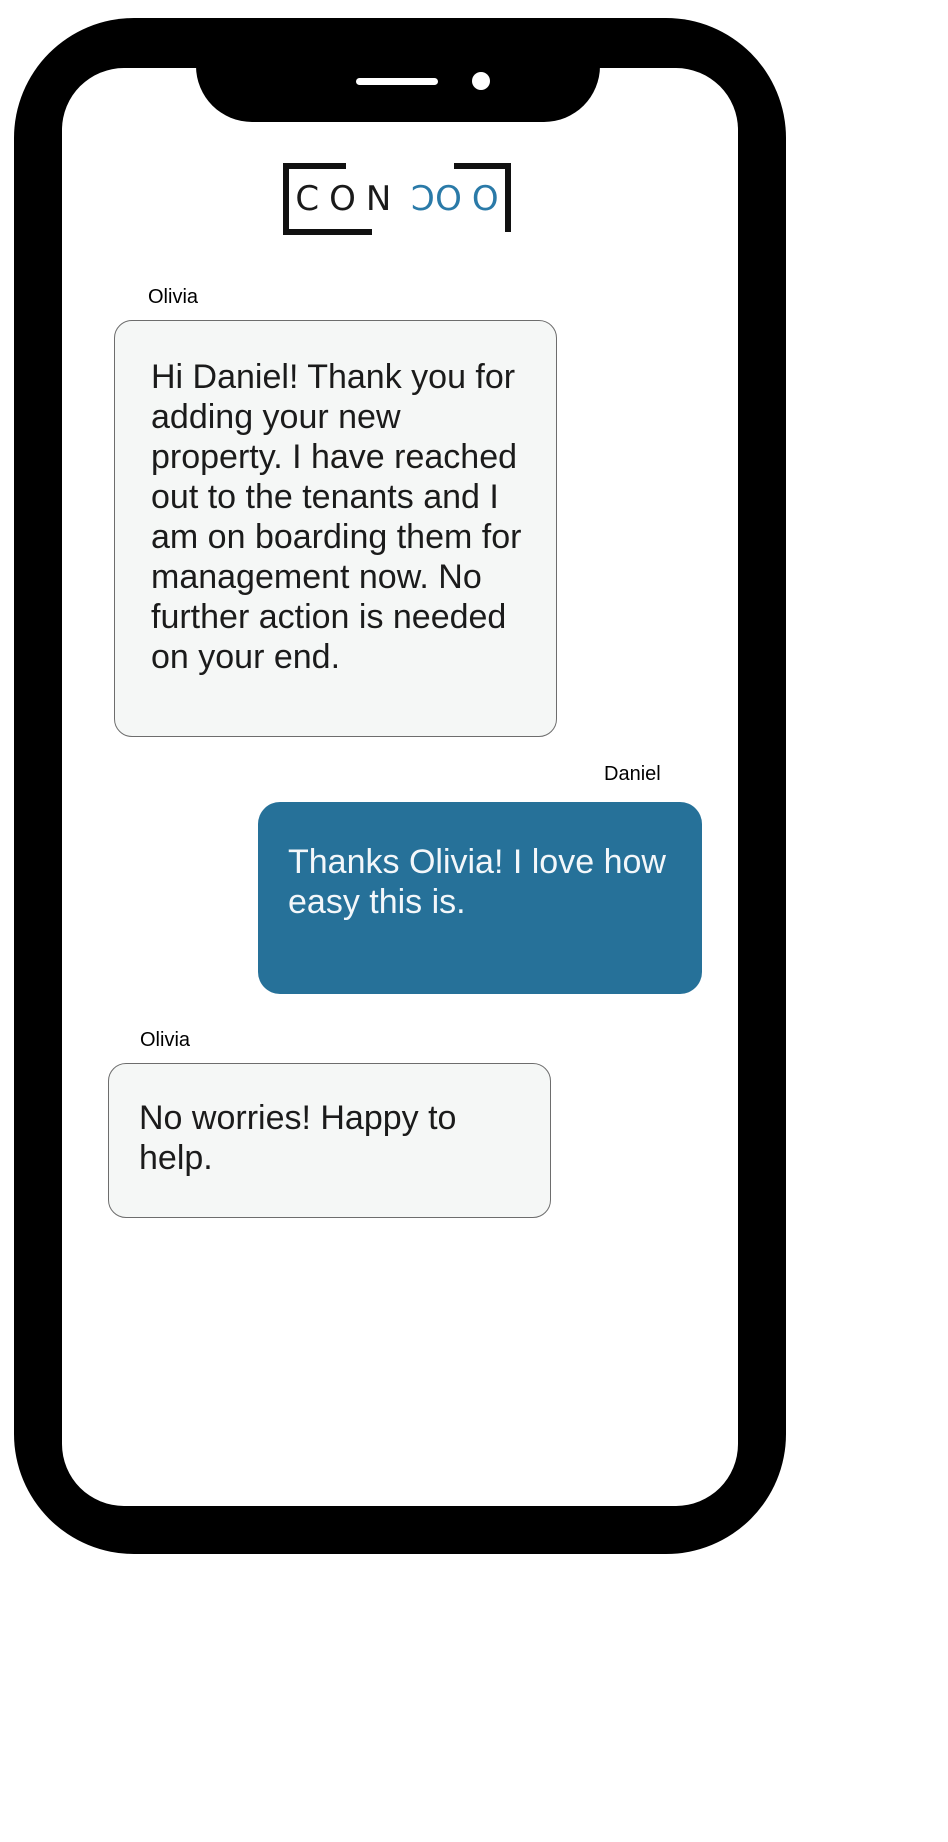 This screenshot has height=1842, width=948. What do you see at coordinates (632, 774) in the screenshot?
I see `message-sender: Daniel` at bounding box center [632, 774].